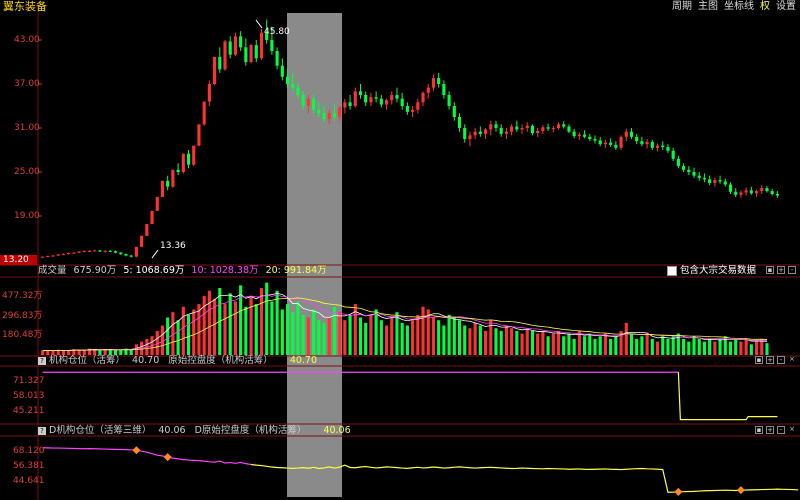 The width and height of the screenshot is (800, 500). What do you see at coordinates (759, 360) in the screenshot?
I see `inst-settings-icon: ▪` at bounding box center [759, 360].